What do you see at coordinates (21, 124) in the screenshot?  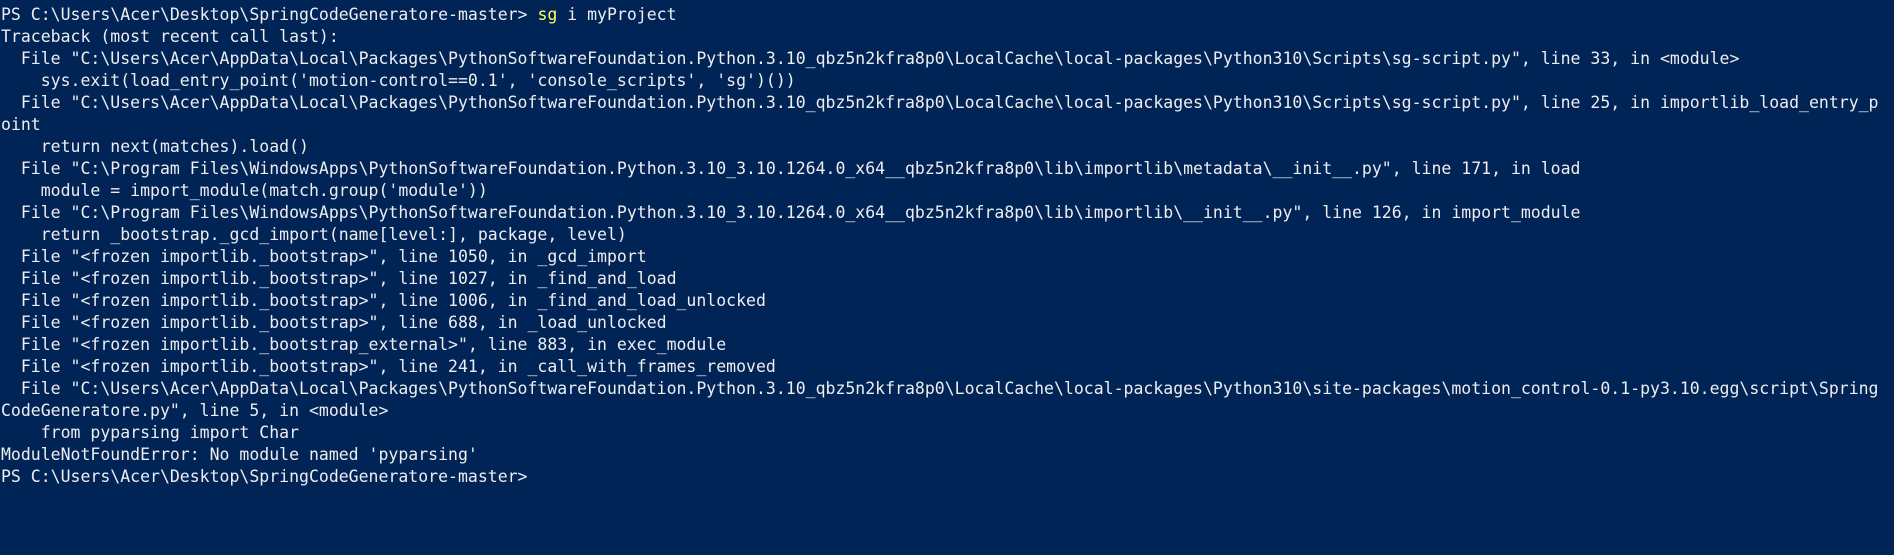 I see `output-line: oint` at bounding box center [21, 124].